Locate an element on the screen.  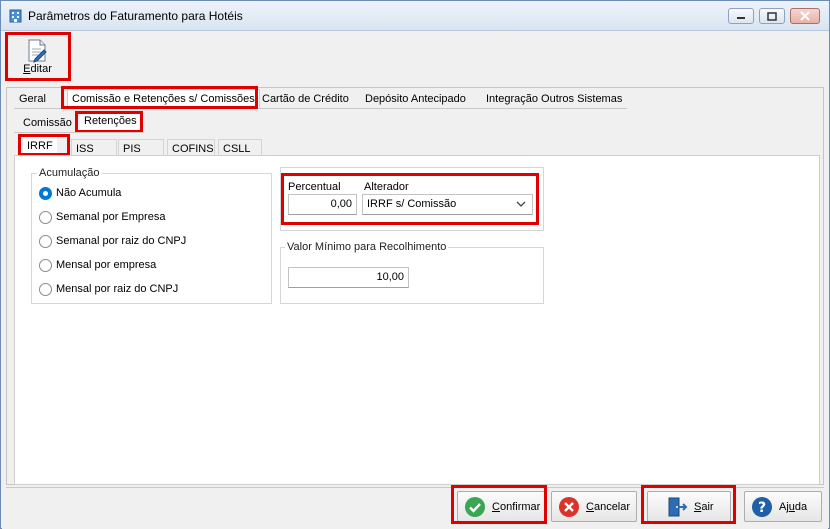
exit-label: Sair is located at coordinates (704, 506).